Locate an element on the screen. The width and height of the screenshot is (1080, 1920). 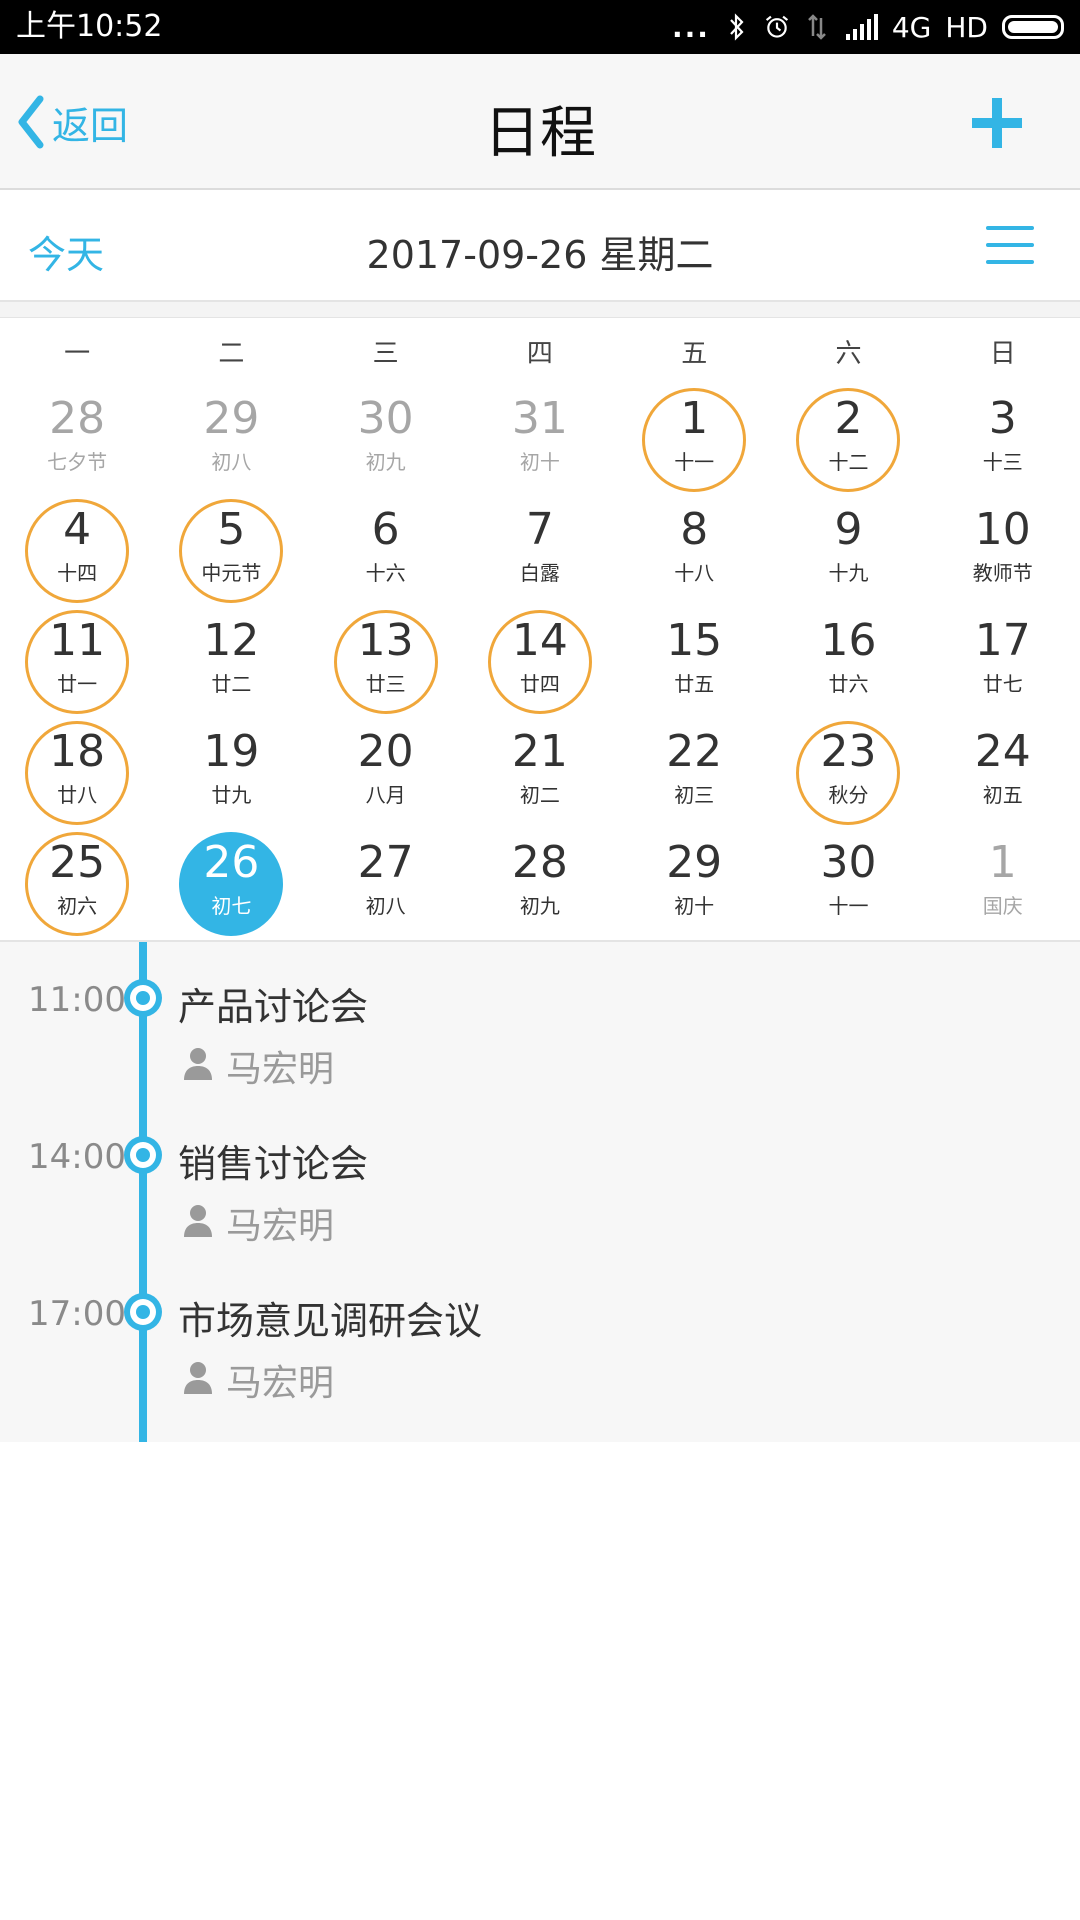
calendar-day: 28 初九 is located at coordinates (540, 883).